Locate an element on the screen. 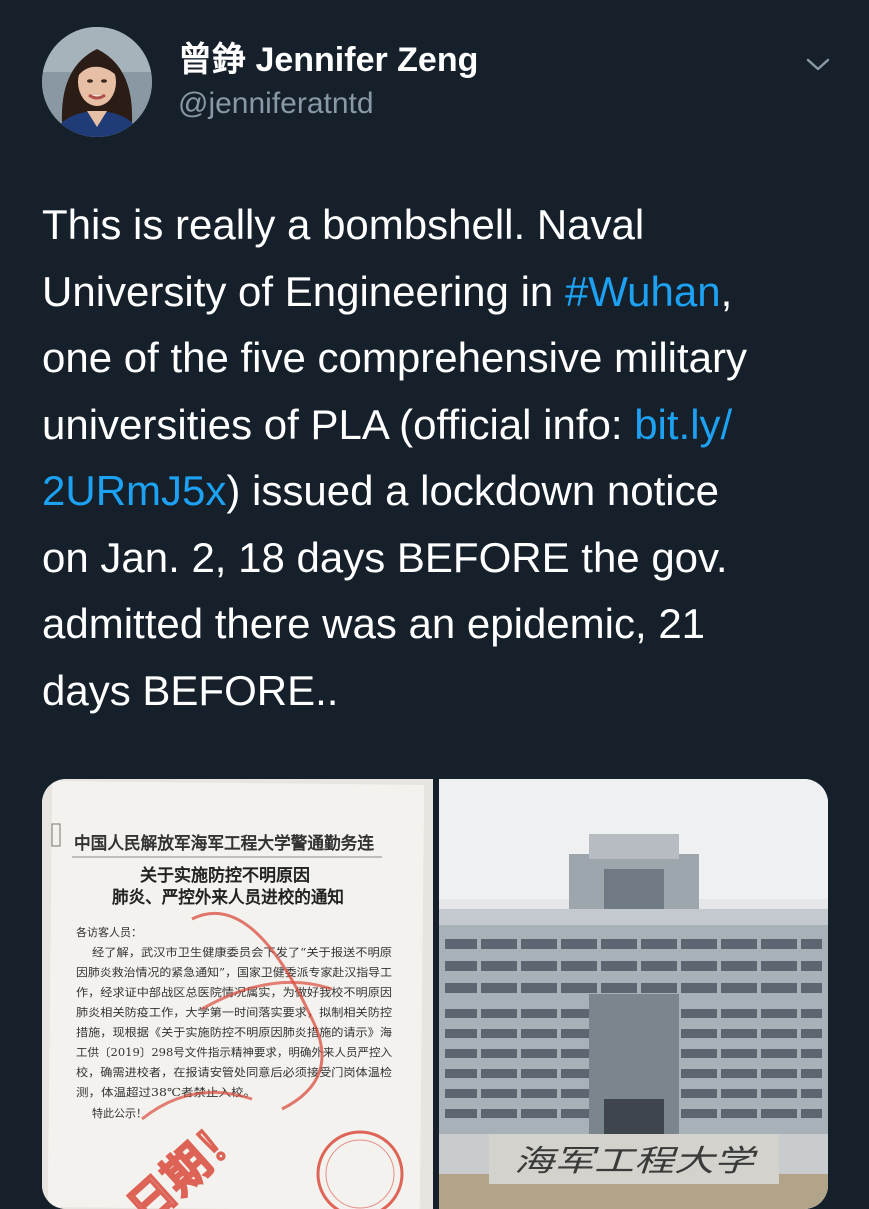  hashtag-link: #Wuhan is located at coordinates (643, 291).